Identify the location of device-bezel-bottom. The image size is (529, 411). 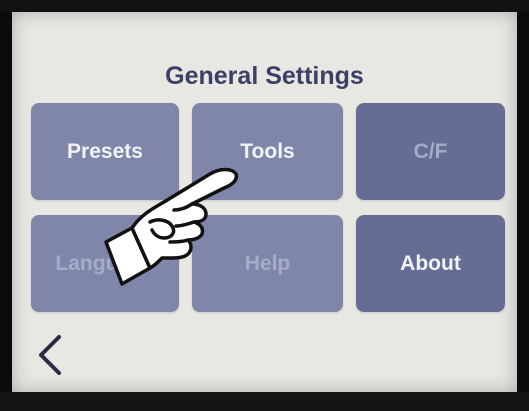
(264, 401).